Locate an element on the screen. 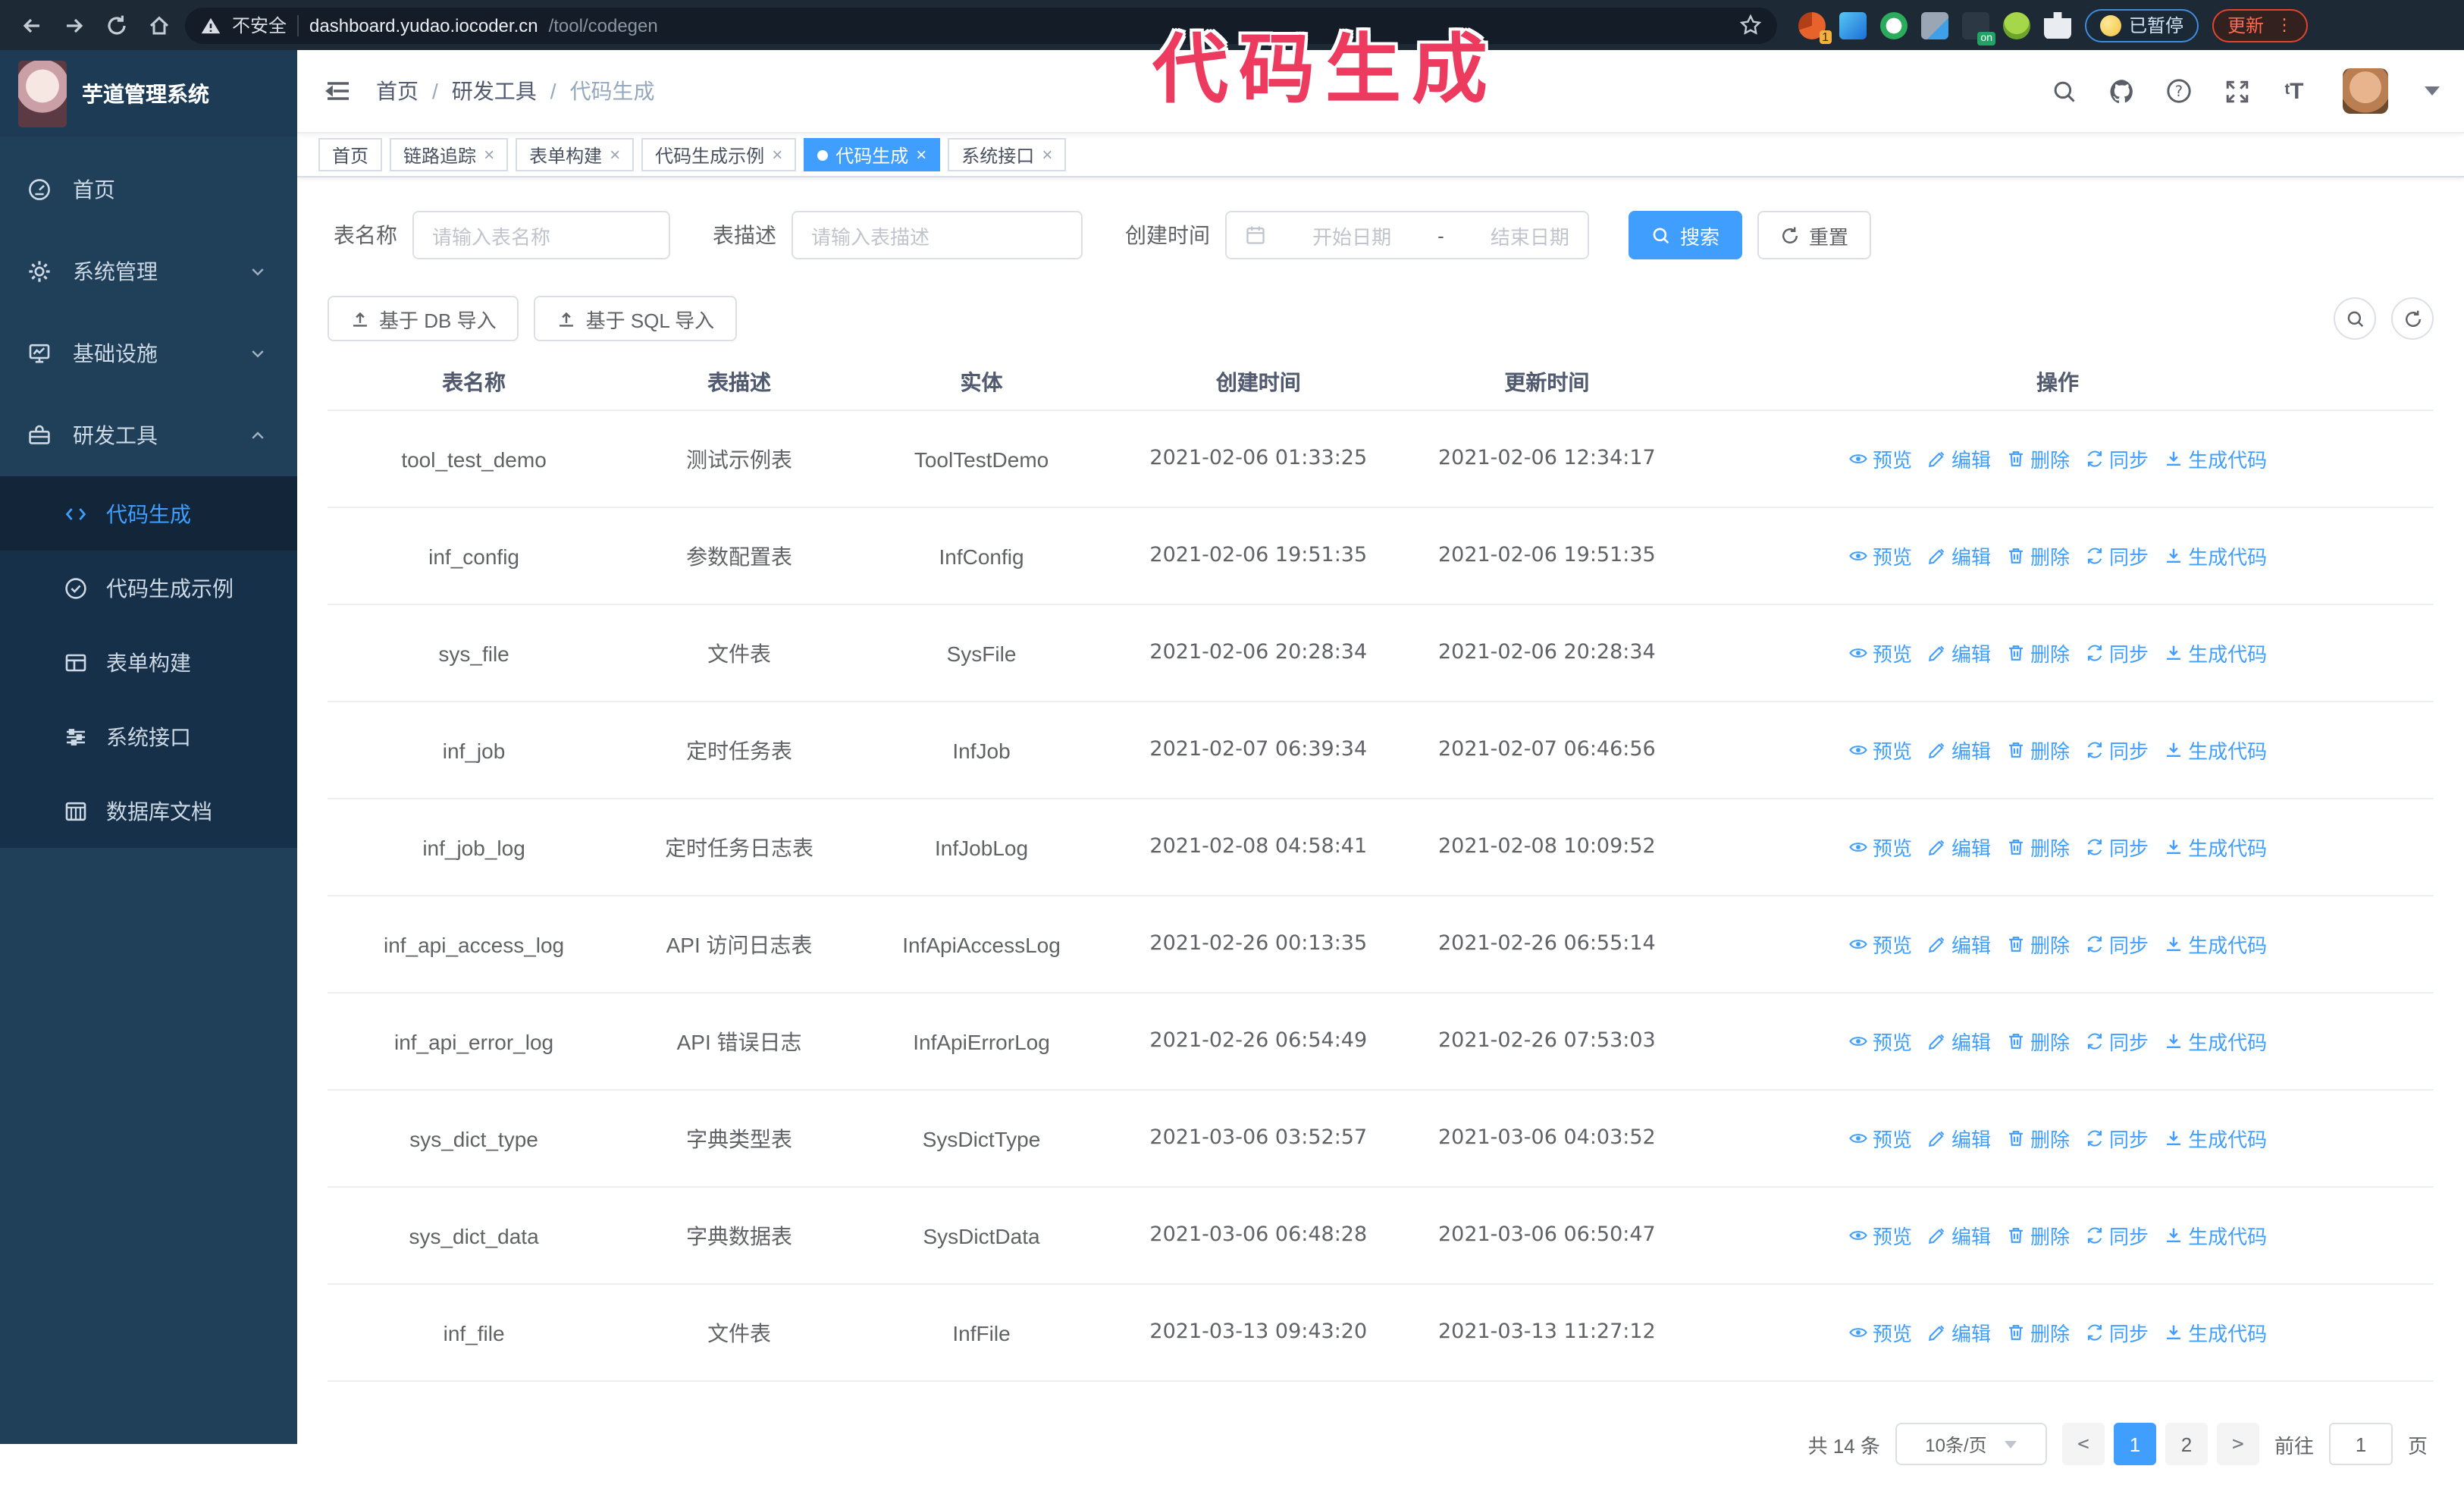 Image resolution: width=2464 pixels, height=1491 pixels. breadcrumb-home: 首页 is located at coordinates (397, 91).